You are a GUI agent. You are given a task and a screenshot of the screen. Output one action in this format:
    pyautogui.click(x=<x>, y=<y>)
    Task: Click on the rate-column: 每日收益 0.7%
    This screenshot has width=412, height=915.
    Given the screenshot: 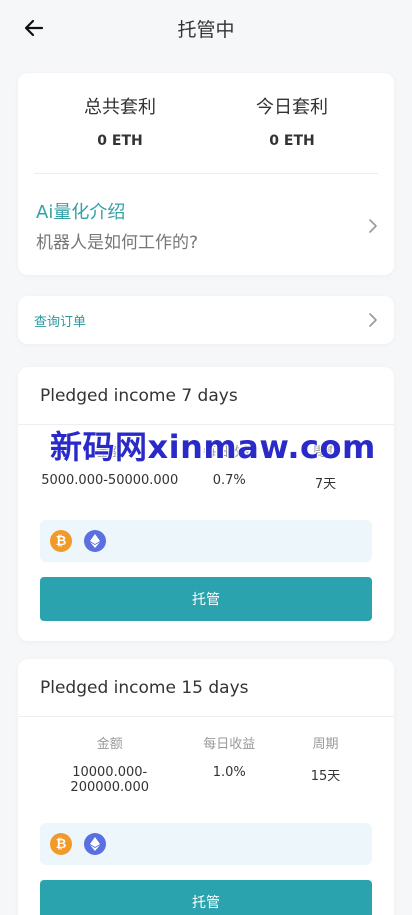 What is the action you would take?
    pyautogui.click(x=229, y=466)
    